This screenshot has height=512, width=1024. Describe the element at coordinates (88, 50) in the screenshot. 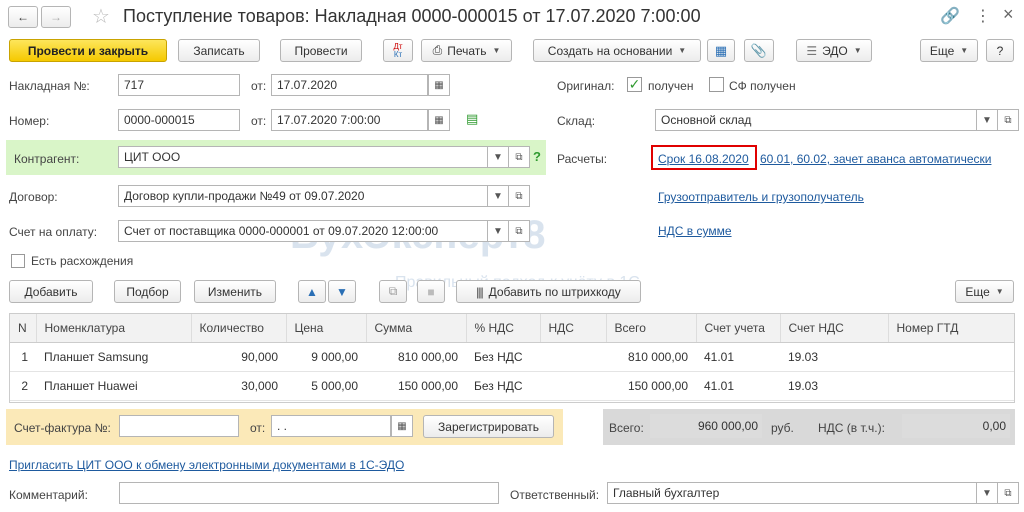

I see `post-and-close-button: Провести и закрыть` at that location.